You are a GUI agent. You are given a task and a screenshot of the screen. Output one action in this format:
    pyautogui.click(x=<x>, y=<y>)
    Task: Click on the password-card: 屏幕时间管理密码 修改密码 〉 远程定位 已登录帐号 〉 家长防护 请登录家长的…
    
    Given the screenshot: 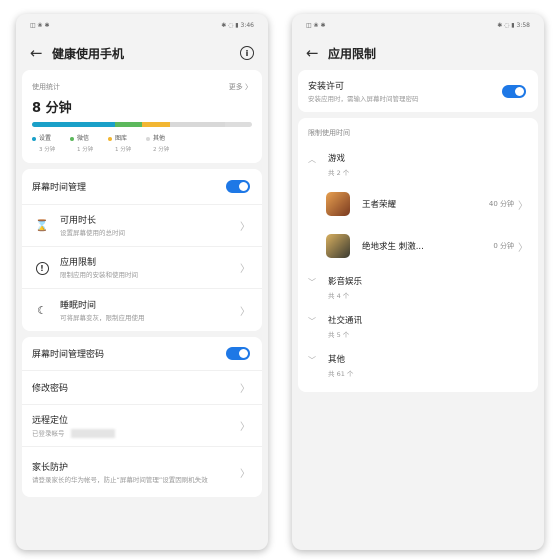 What is the action you would take?
    pyautogui.click(x=142, y=417)
    